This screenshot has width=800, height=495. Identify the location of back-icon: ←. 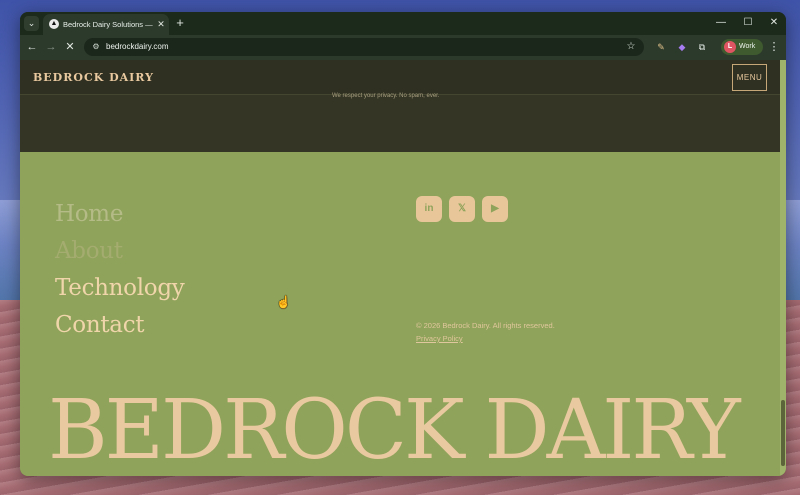
(32, 47).